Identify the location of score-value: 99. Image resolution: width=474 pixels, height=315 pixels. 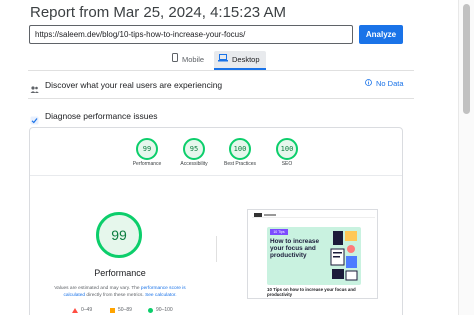
(147, 149).